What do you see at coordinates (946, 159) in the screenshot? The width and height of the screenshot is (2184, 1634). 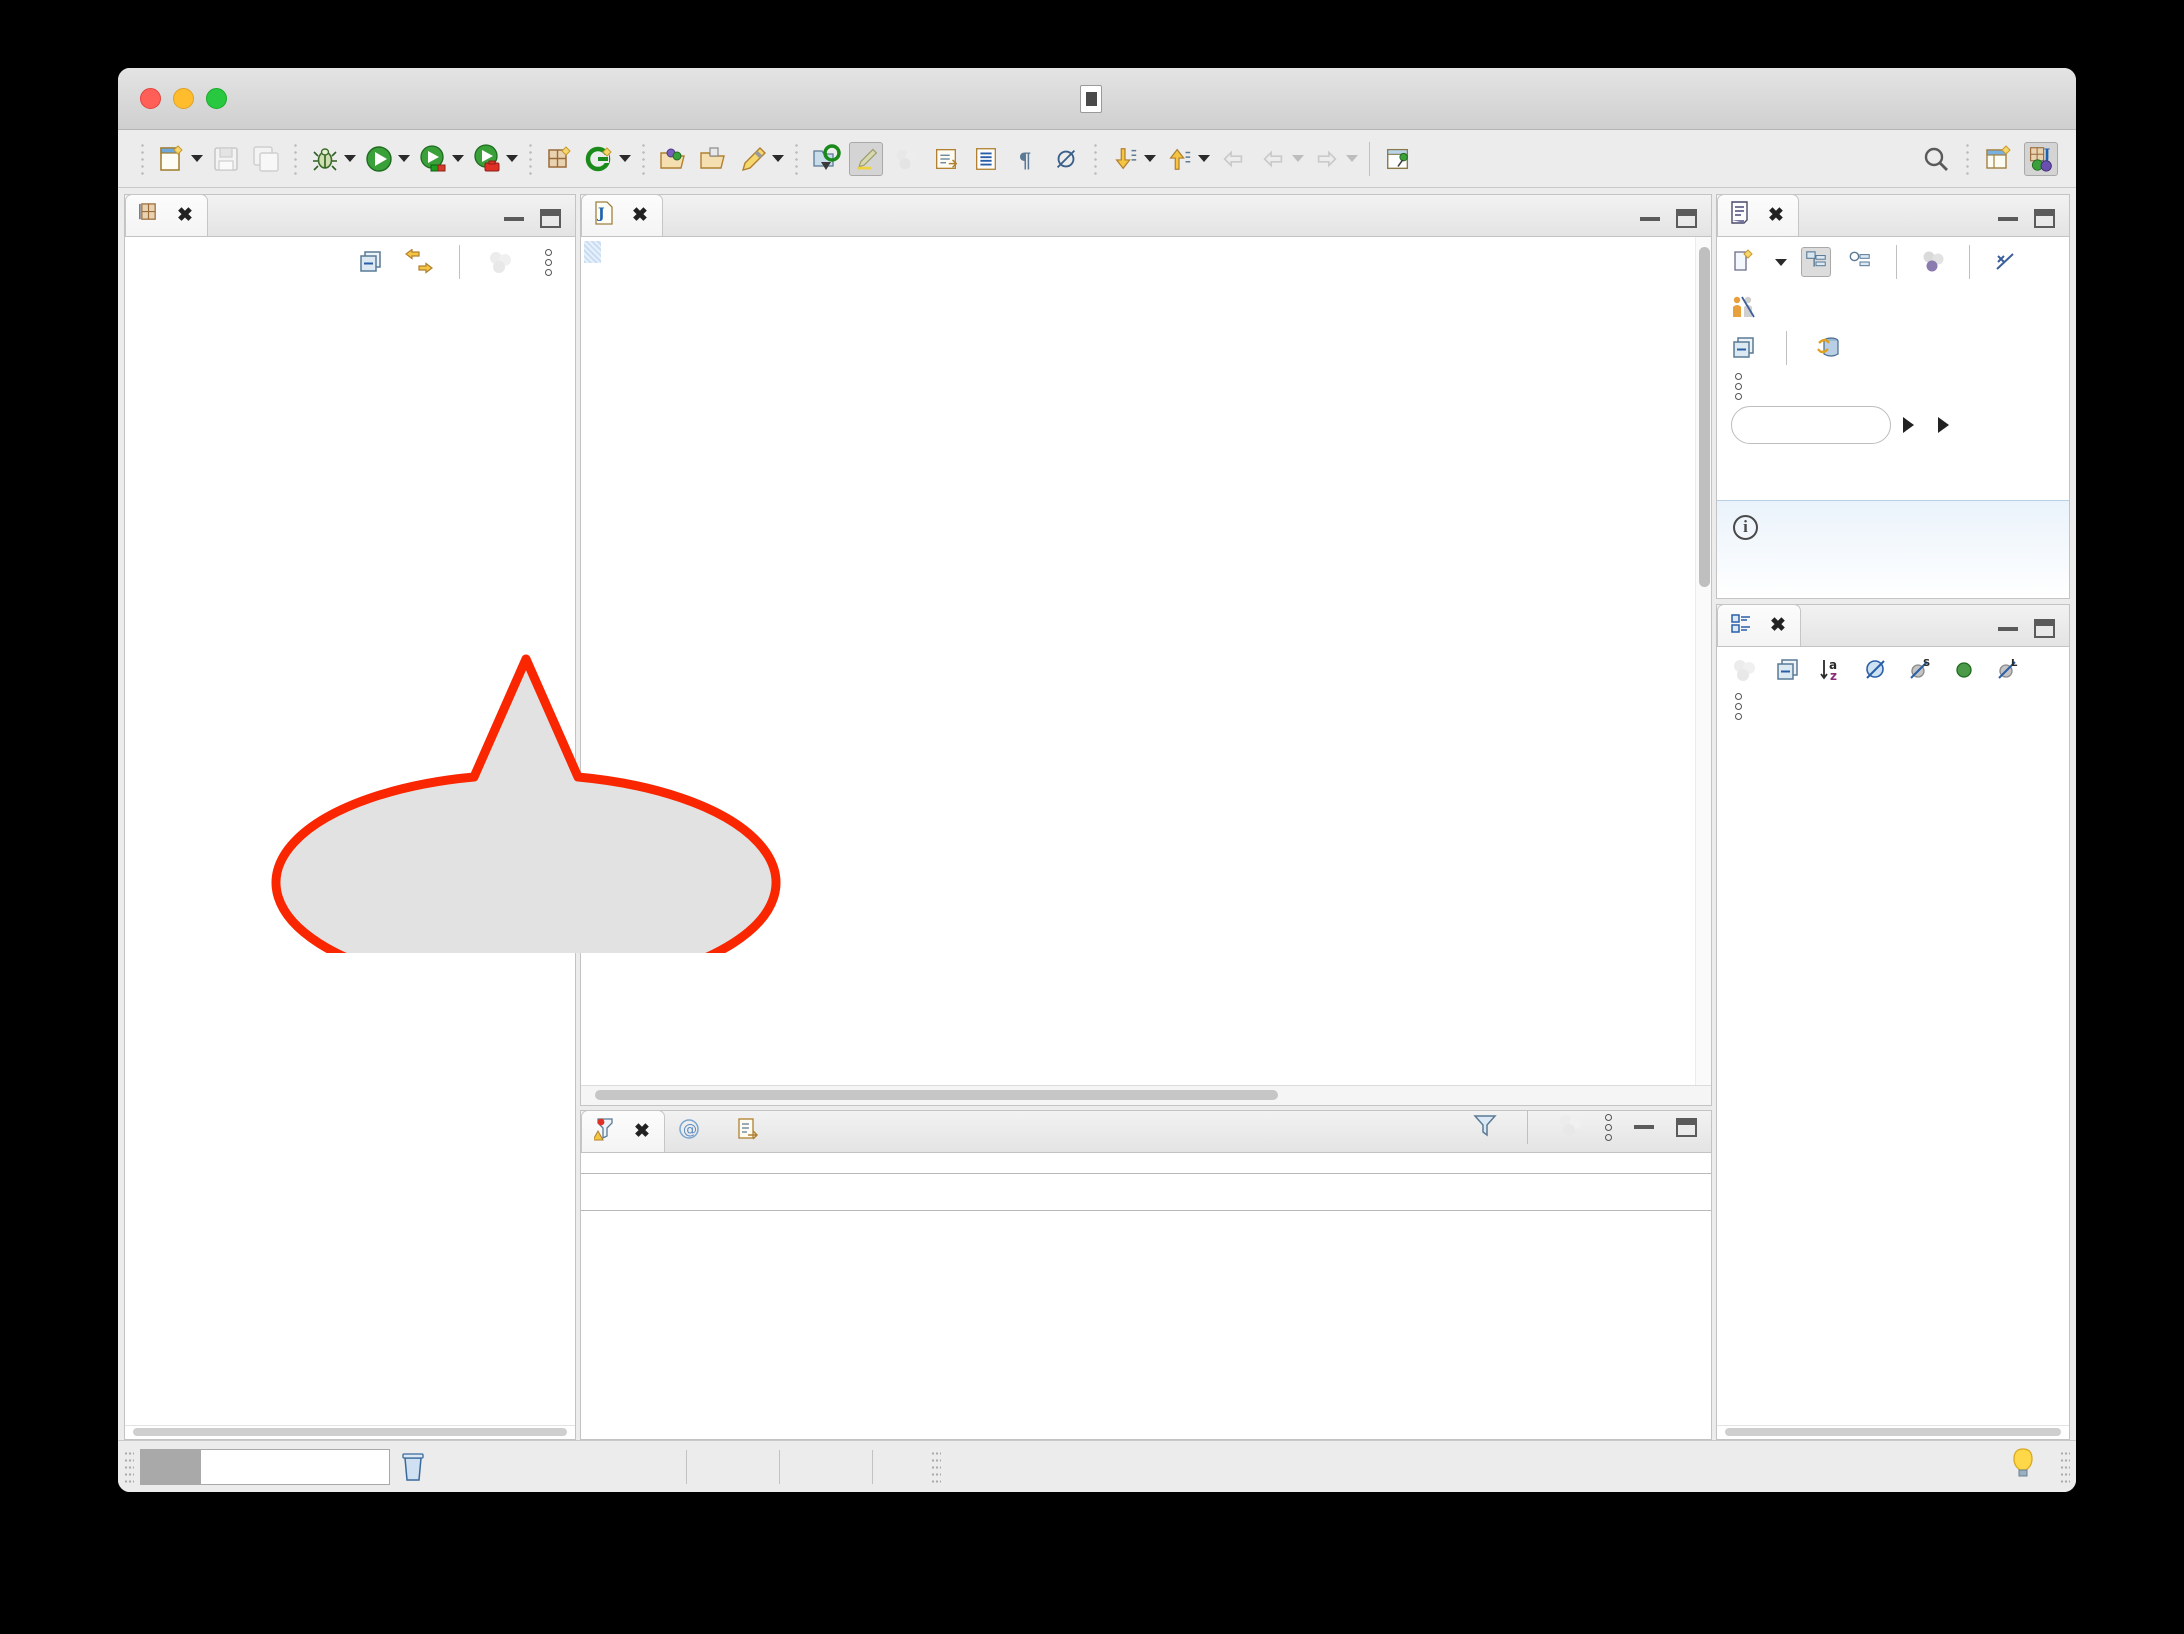 I see `next-annotation-button` at bounding box center [946, 159].